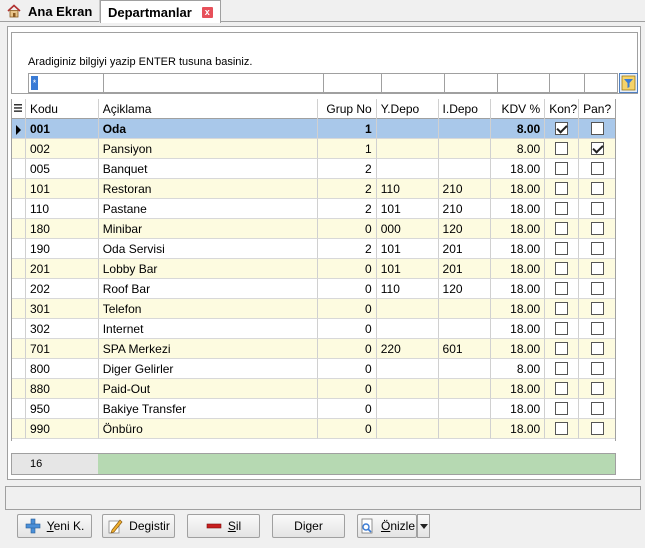  I want to click on table-row: 201 Lobby Bar 0 101 201 18.00, so click(313, 269).